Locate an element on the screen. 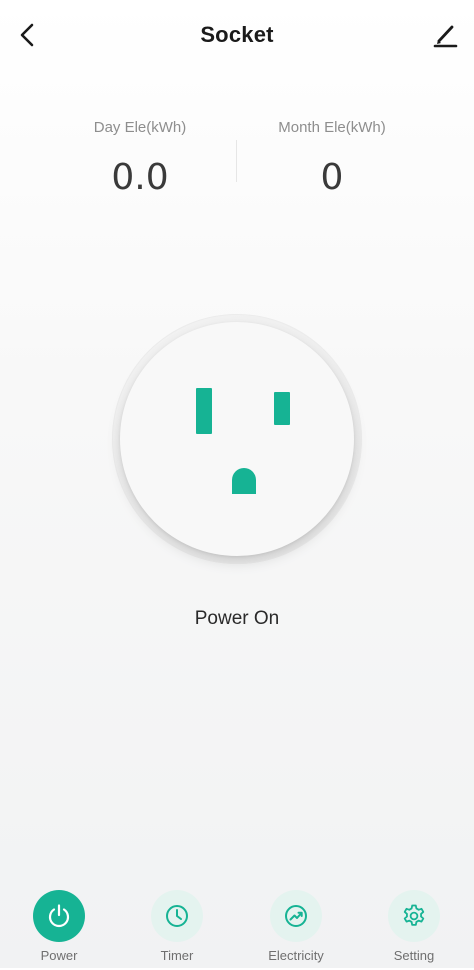 This screenshot has width=474, height=970. edit-button is located at coordinates (445, 35).